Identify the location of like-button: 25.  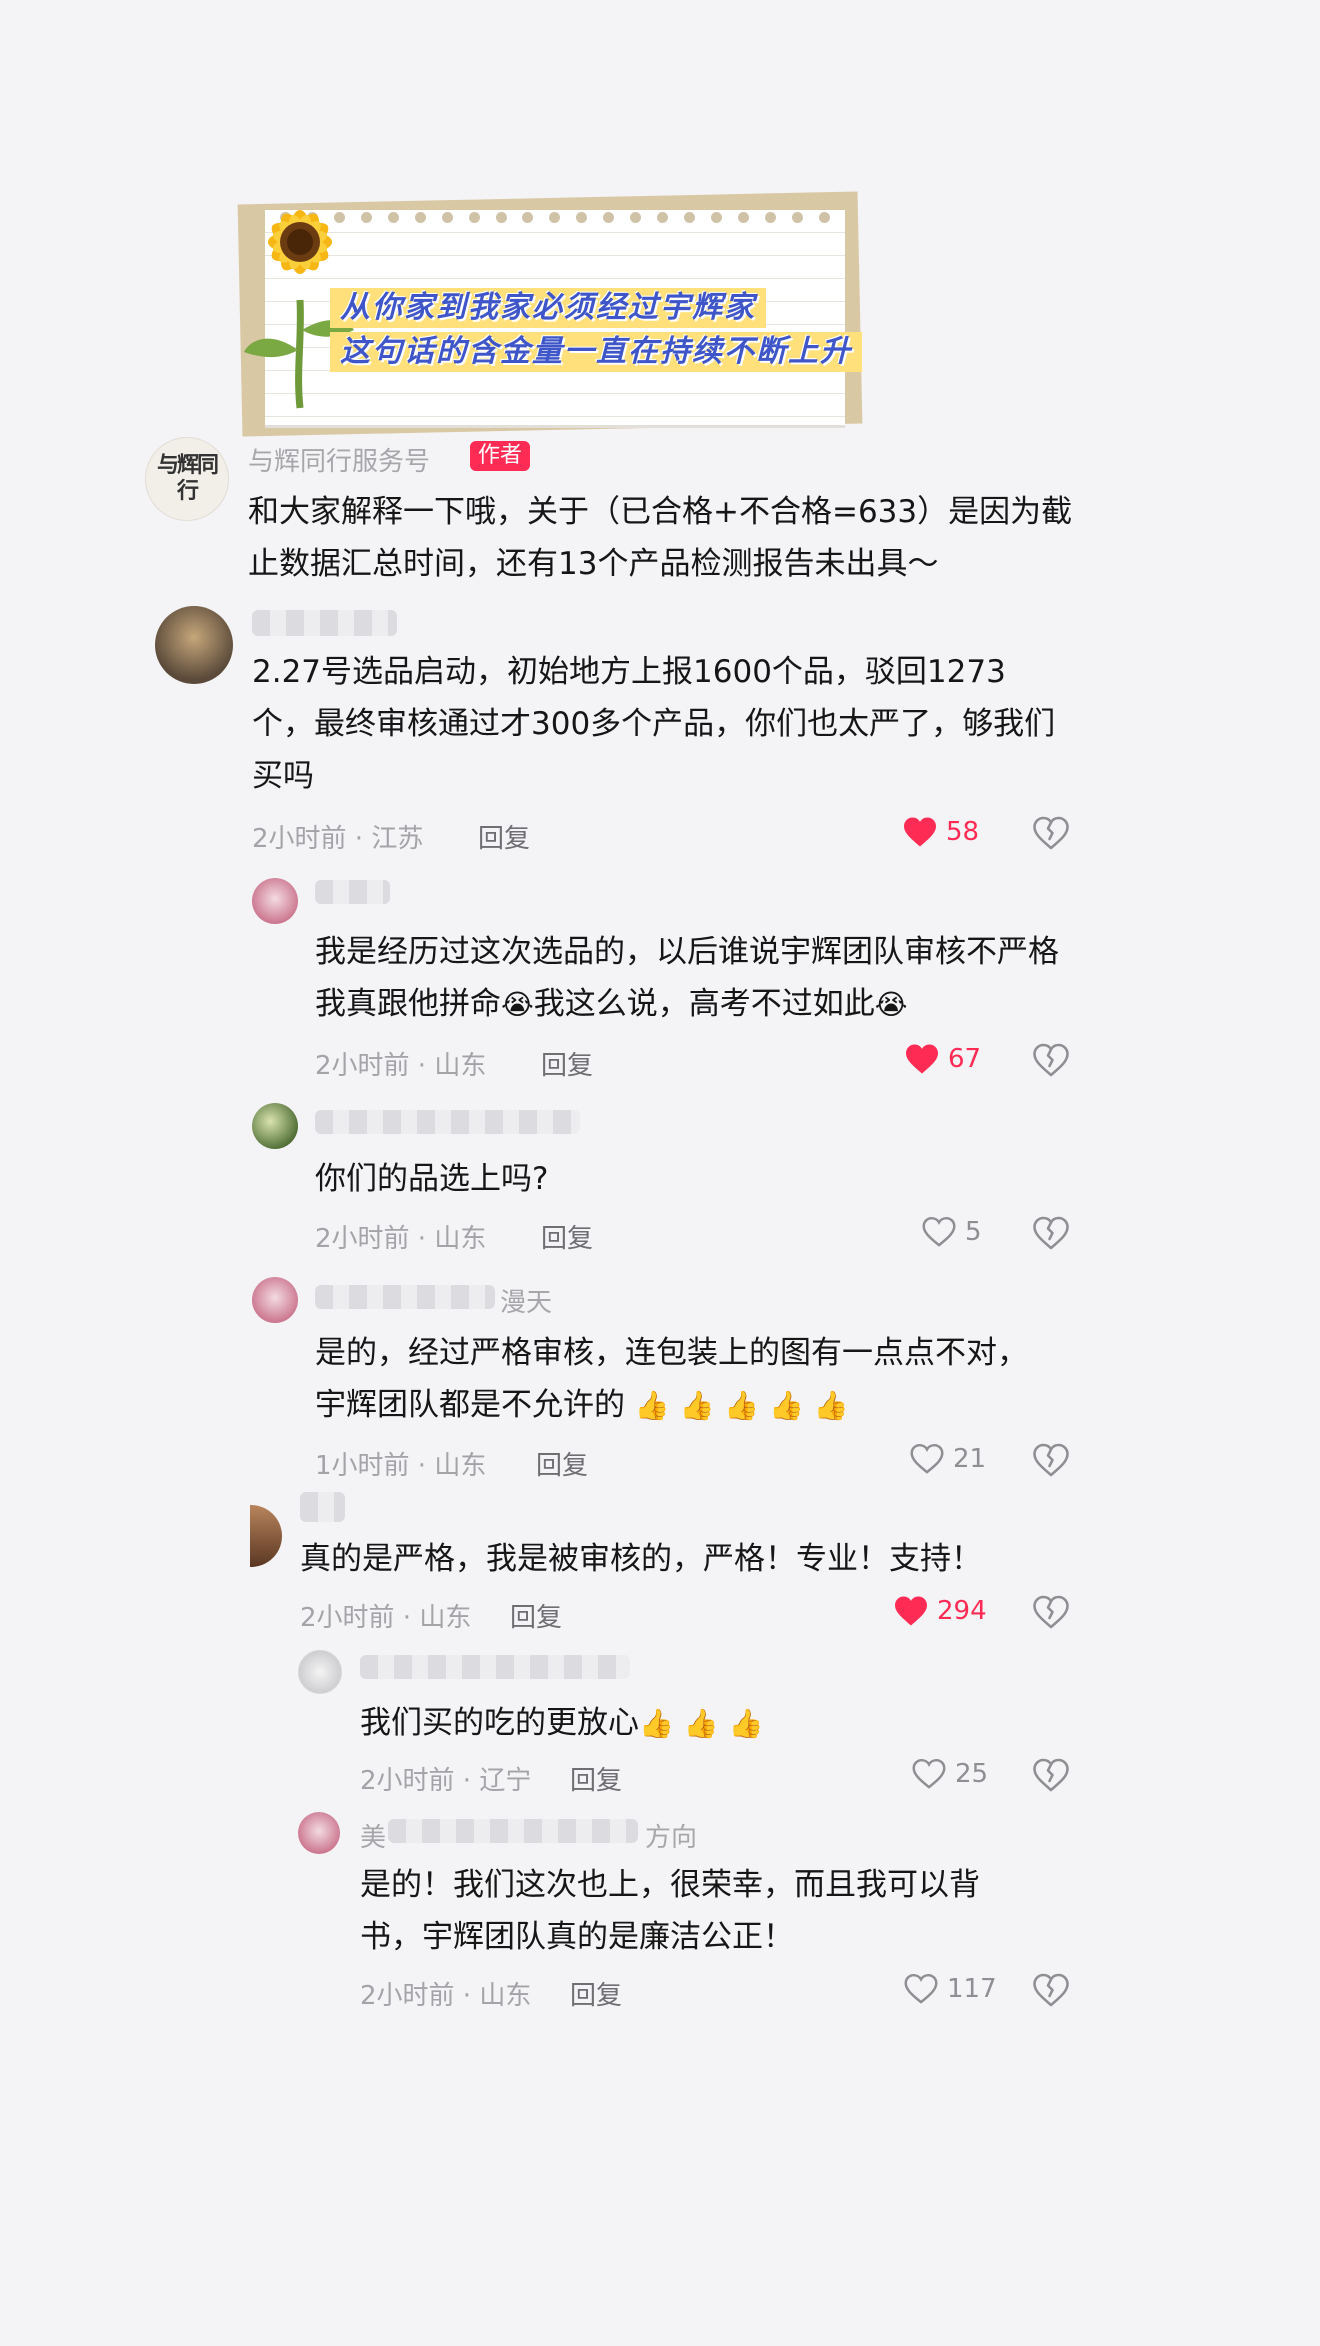
(949, 1774).